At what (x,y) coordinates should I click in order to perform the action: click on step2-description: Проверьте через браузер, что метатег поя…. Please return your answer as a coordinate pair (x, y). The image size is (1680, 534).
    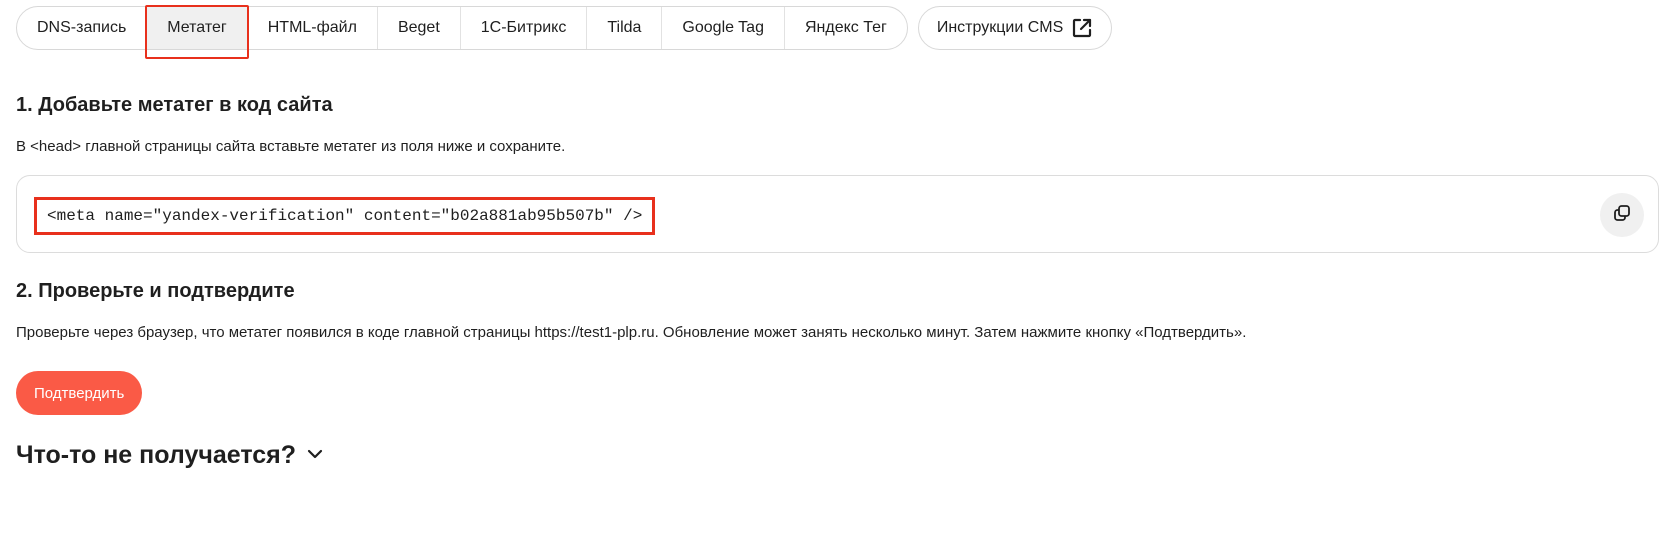
    Looking at the image, I should click on (631, 332).